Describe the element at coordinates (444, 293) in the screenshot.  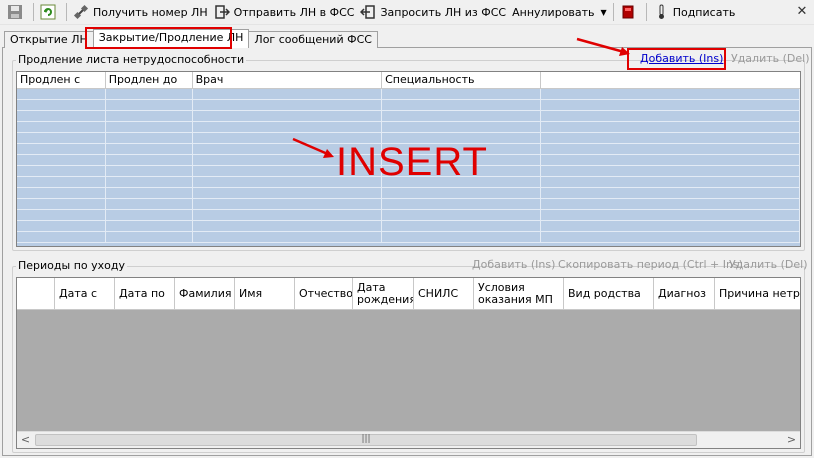
I see `column-header: СНИЛС` at that location.